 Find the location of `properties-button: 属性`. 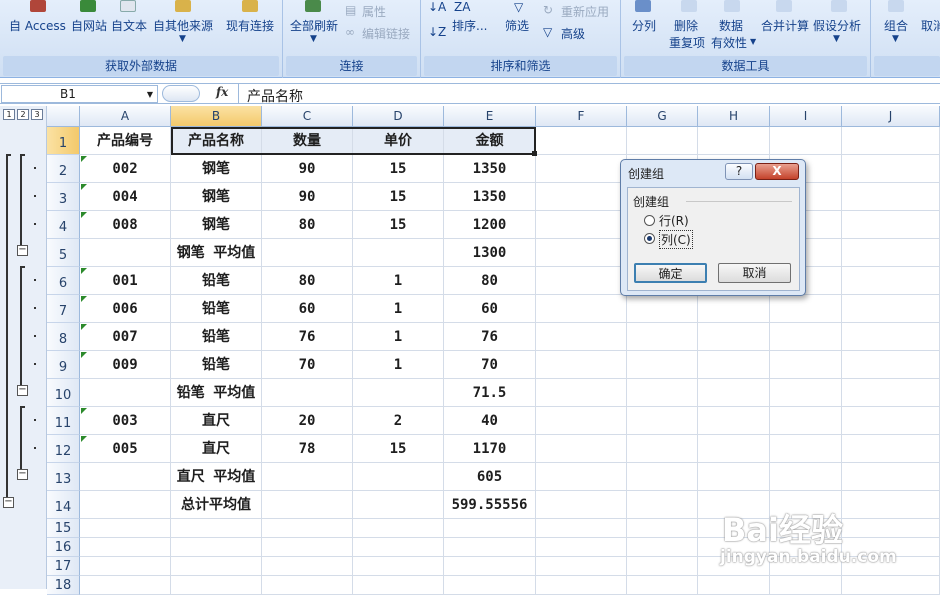

properties-button: 属性 is located at coordinates (374, 11).